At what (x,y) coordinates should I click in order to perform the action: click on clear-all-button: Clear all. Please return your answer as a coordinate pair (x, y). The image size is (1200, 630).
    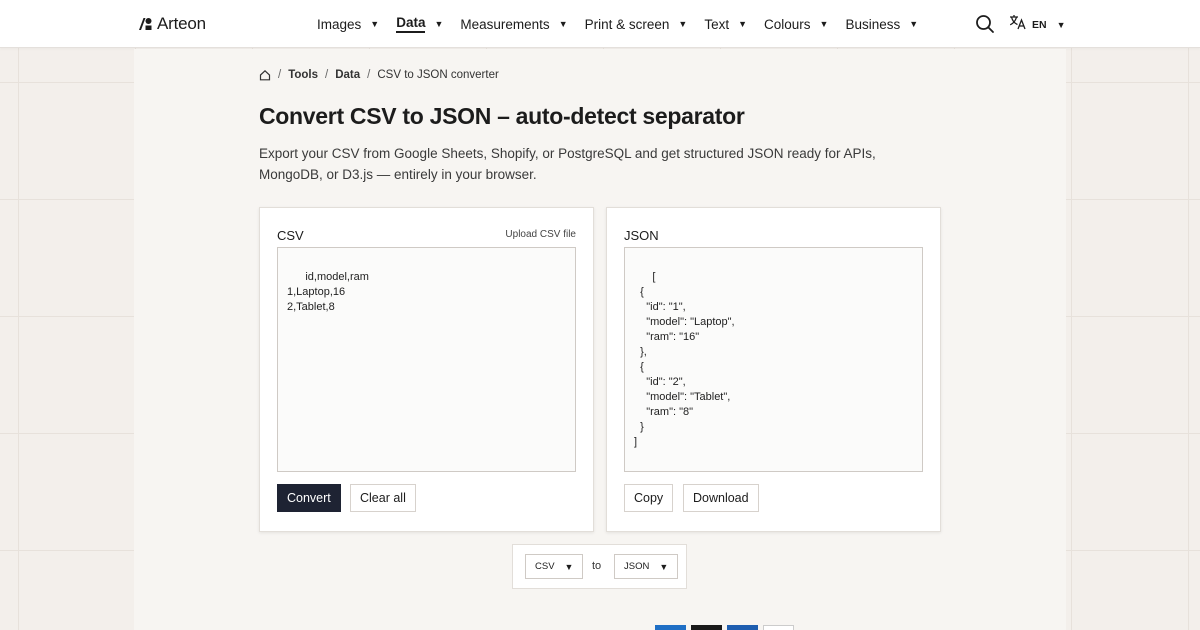
    Looking at the image, I should click on (383, 498).